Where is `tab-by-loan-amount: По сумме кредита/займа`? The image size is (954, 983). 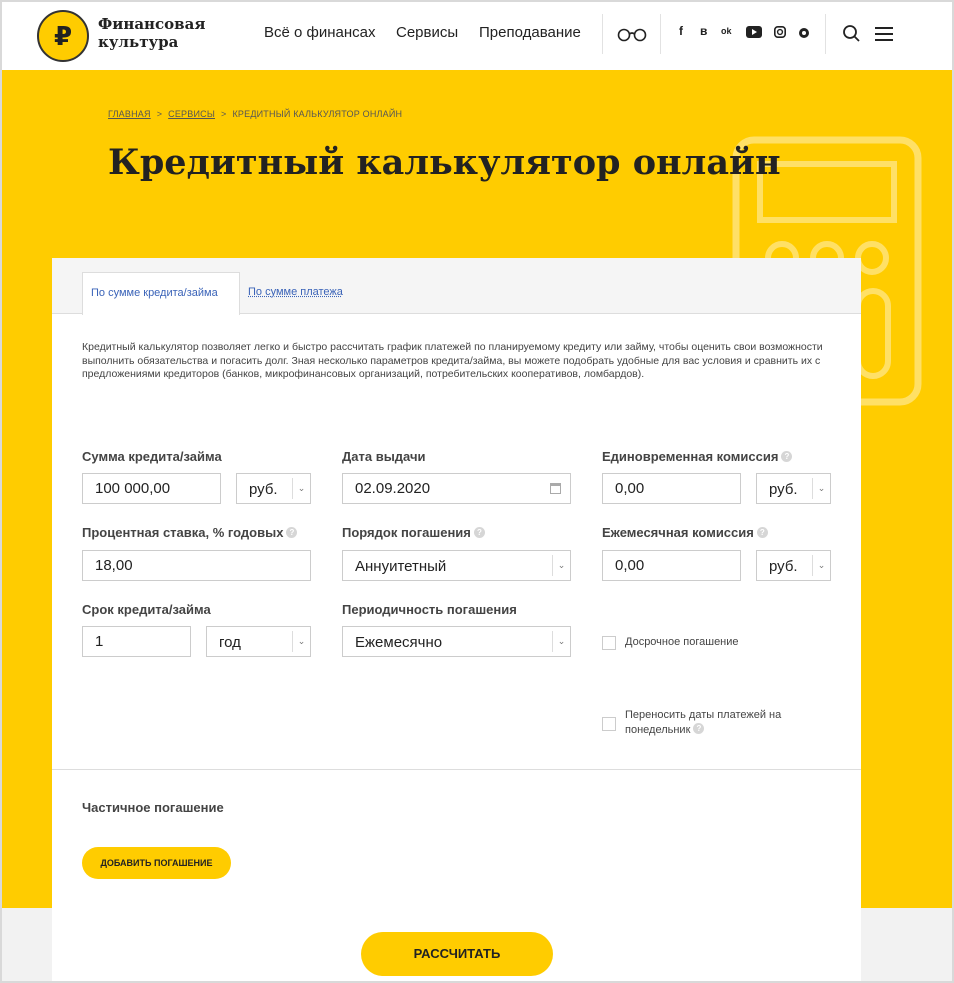
tab-by-loan-amount: По сумме кредита/займа is located at coordinates (161, 293).